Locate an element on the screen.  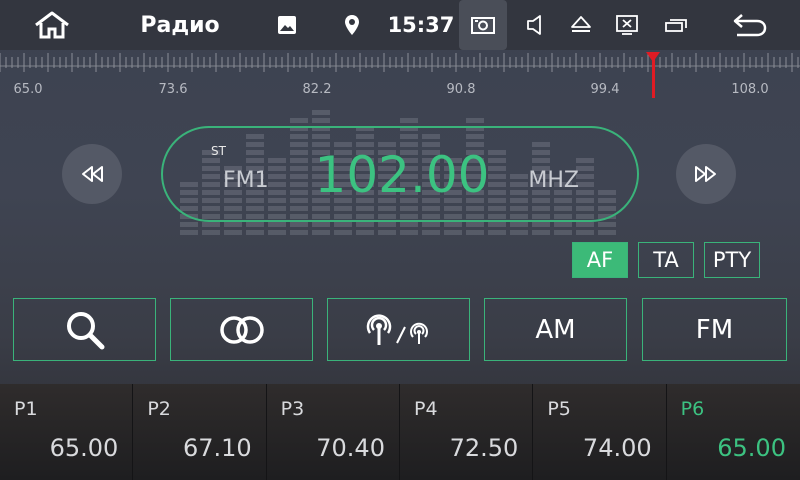
scale-label: 65.0 is located at coordinates (28, 89).